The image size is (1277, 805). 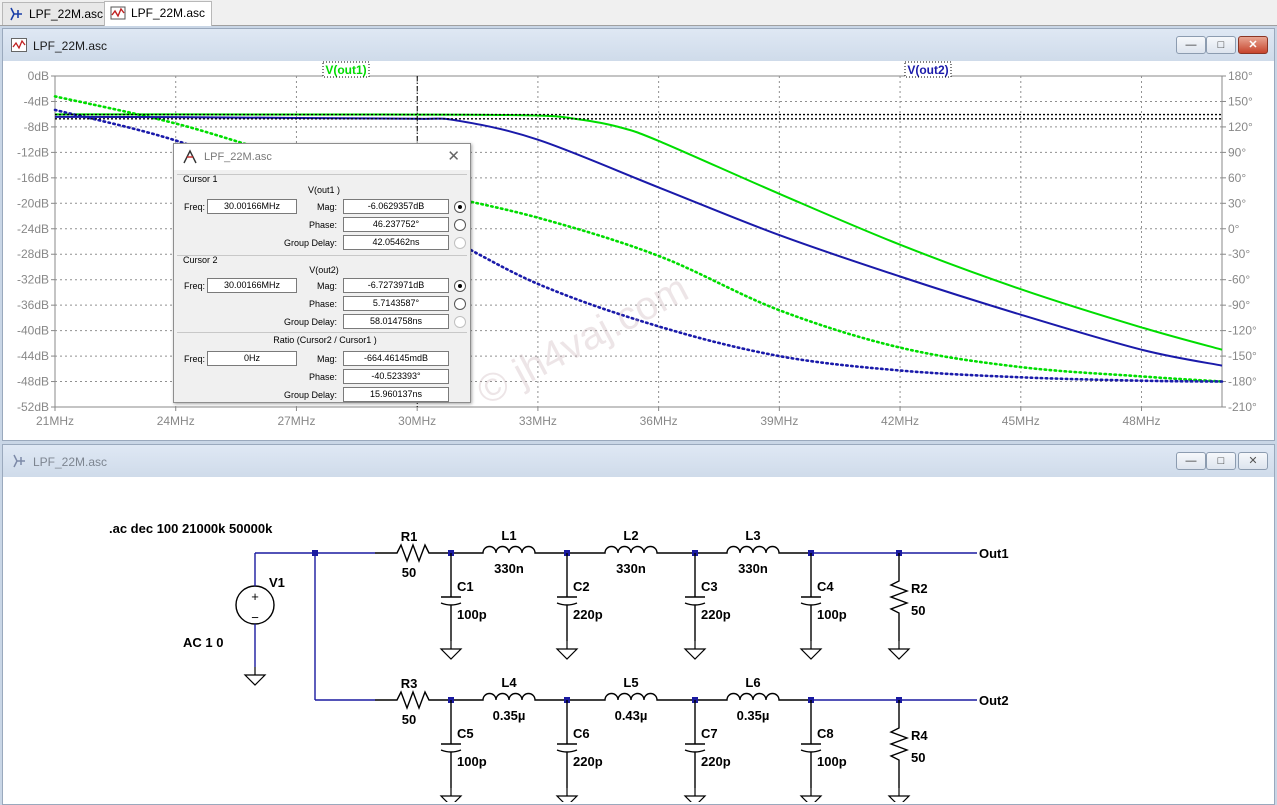 What do you see at coordinates (631, 568) in the screenshot?
I see `inductor-value: 330n` at bounding box center [631, 568].